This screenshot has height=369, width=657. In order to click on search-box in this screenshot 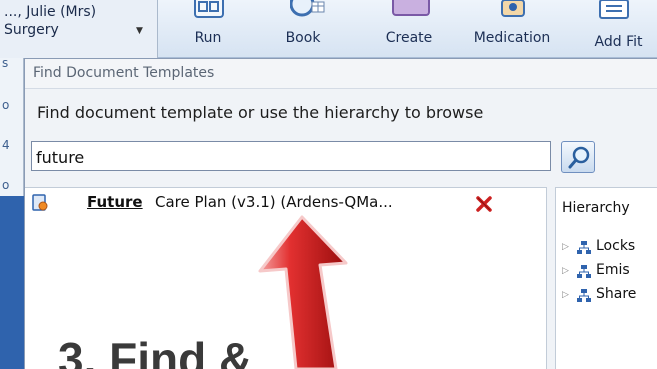, I will do `click(291, 156)`.